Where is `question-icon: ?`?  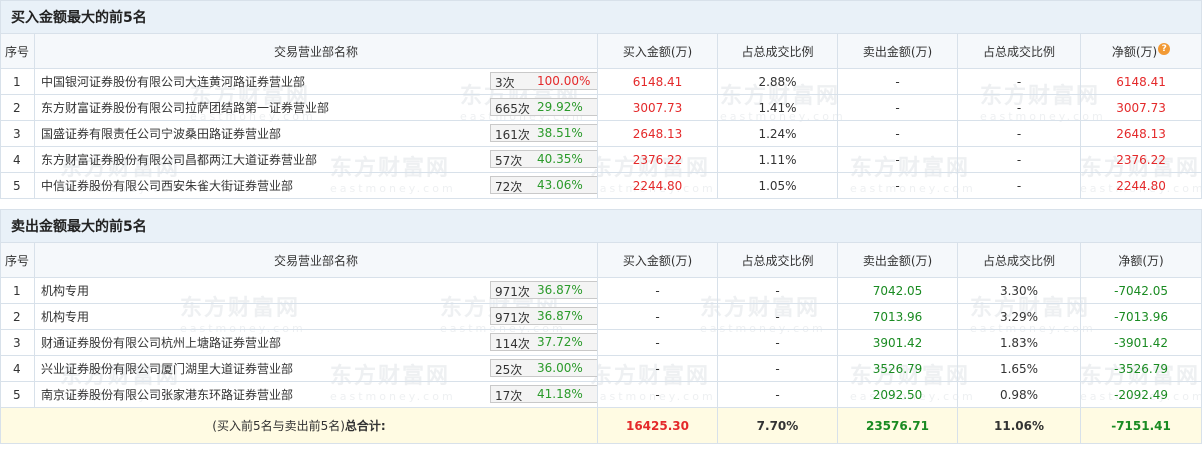
question-icon: ? is located at coordinates (1164, 48).